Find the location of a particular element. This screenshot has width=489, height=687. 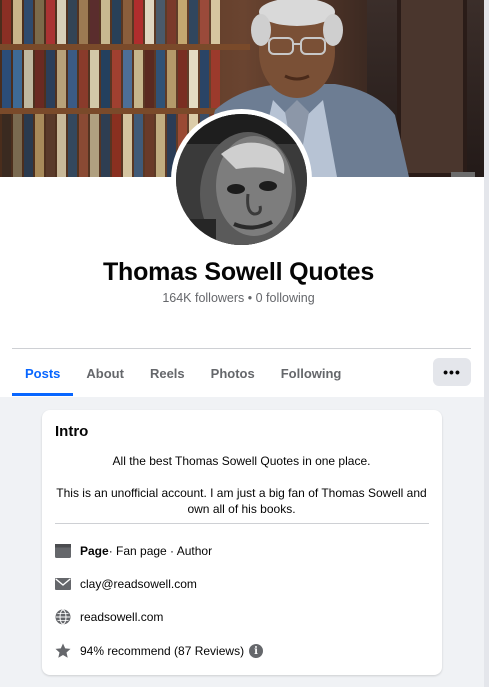

tab-posts: Posts is located at coordinates (43, 373).